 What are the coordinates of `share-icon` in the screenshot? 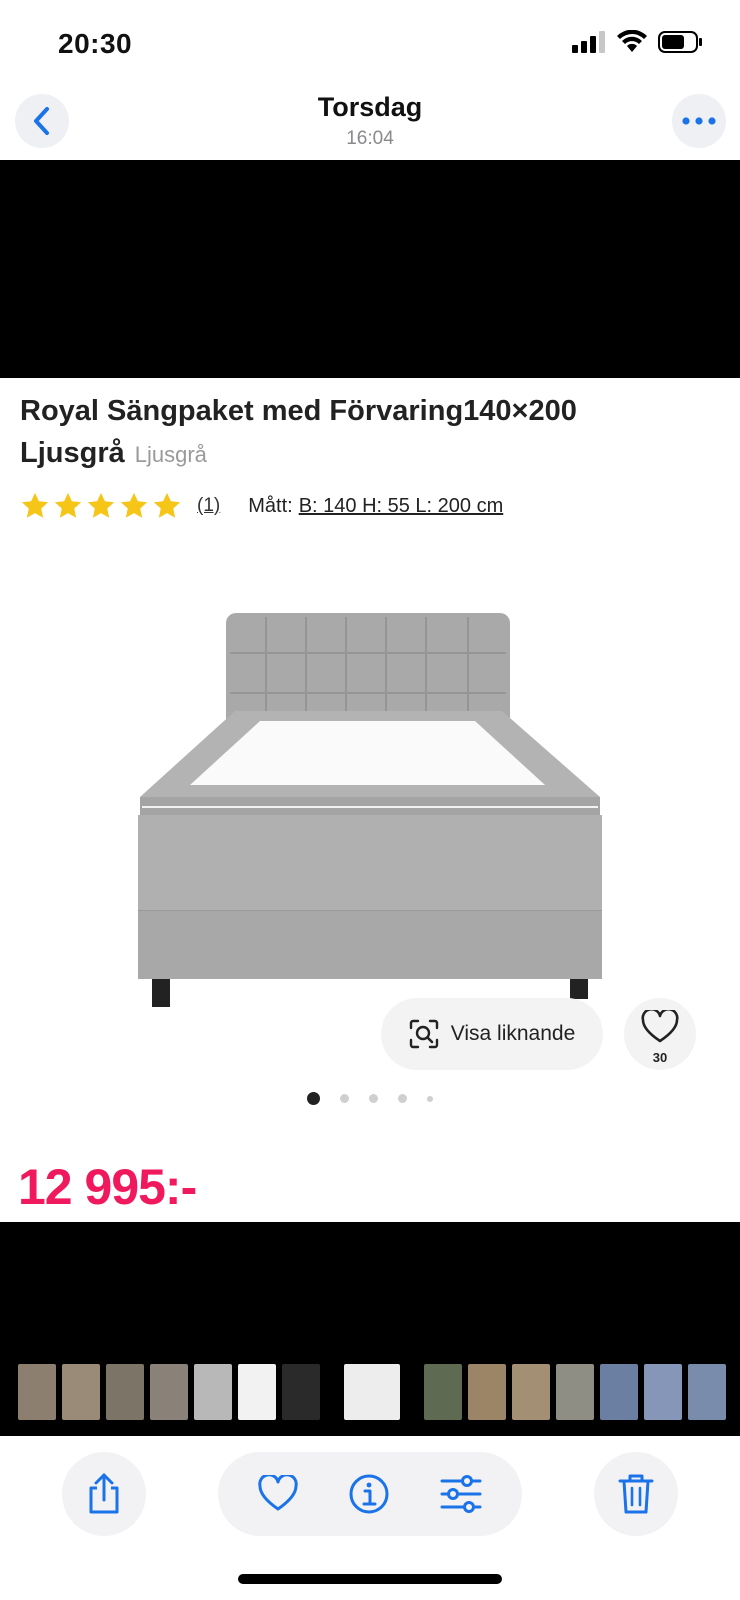 It's located at (104, 1493).